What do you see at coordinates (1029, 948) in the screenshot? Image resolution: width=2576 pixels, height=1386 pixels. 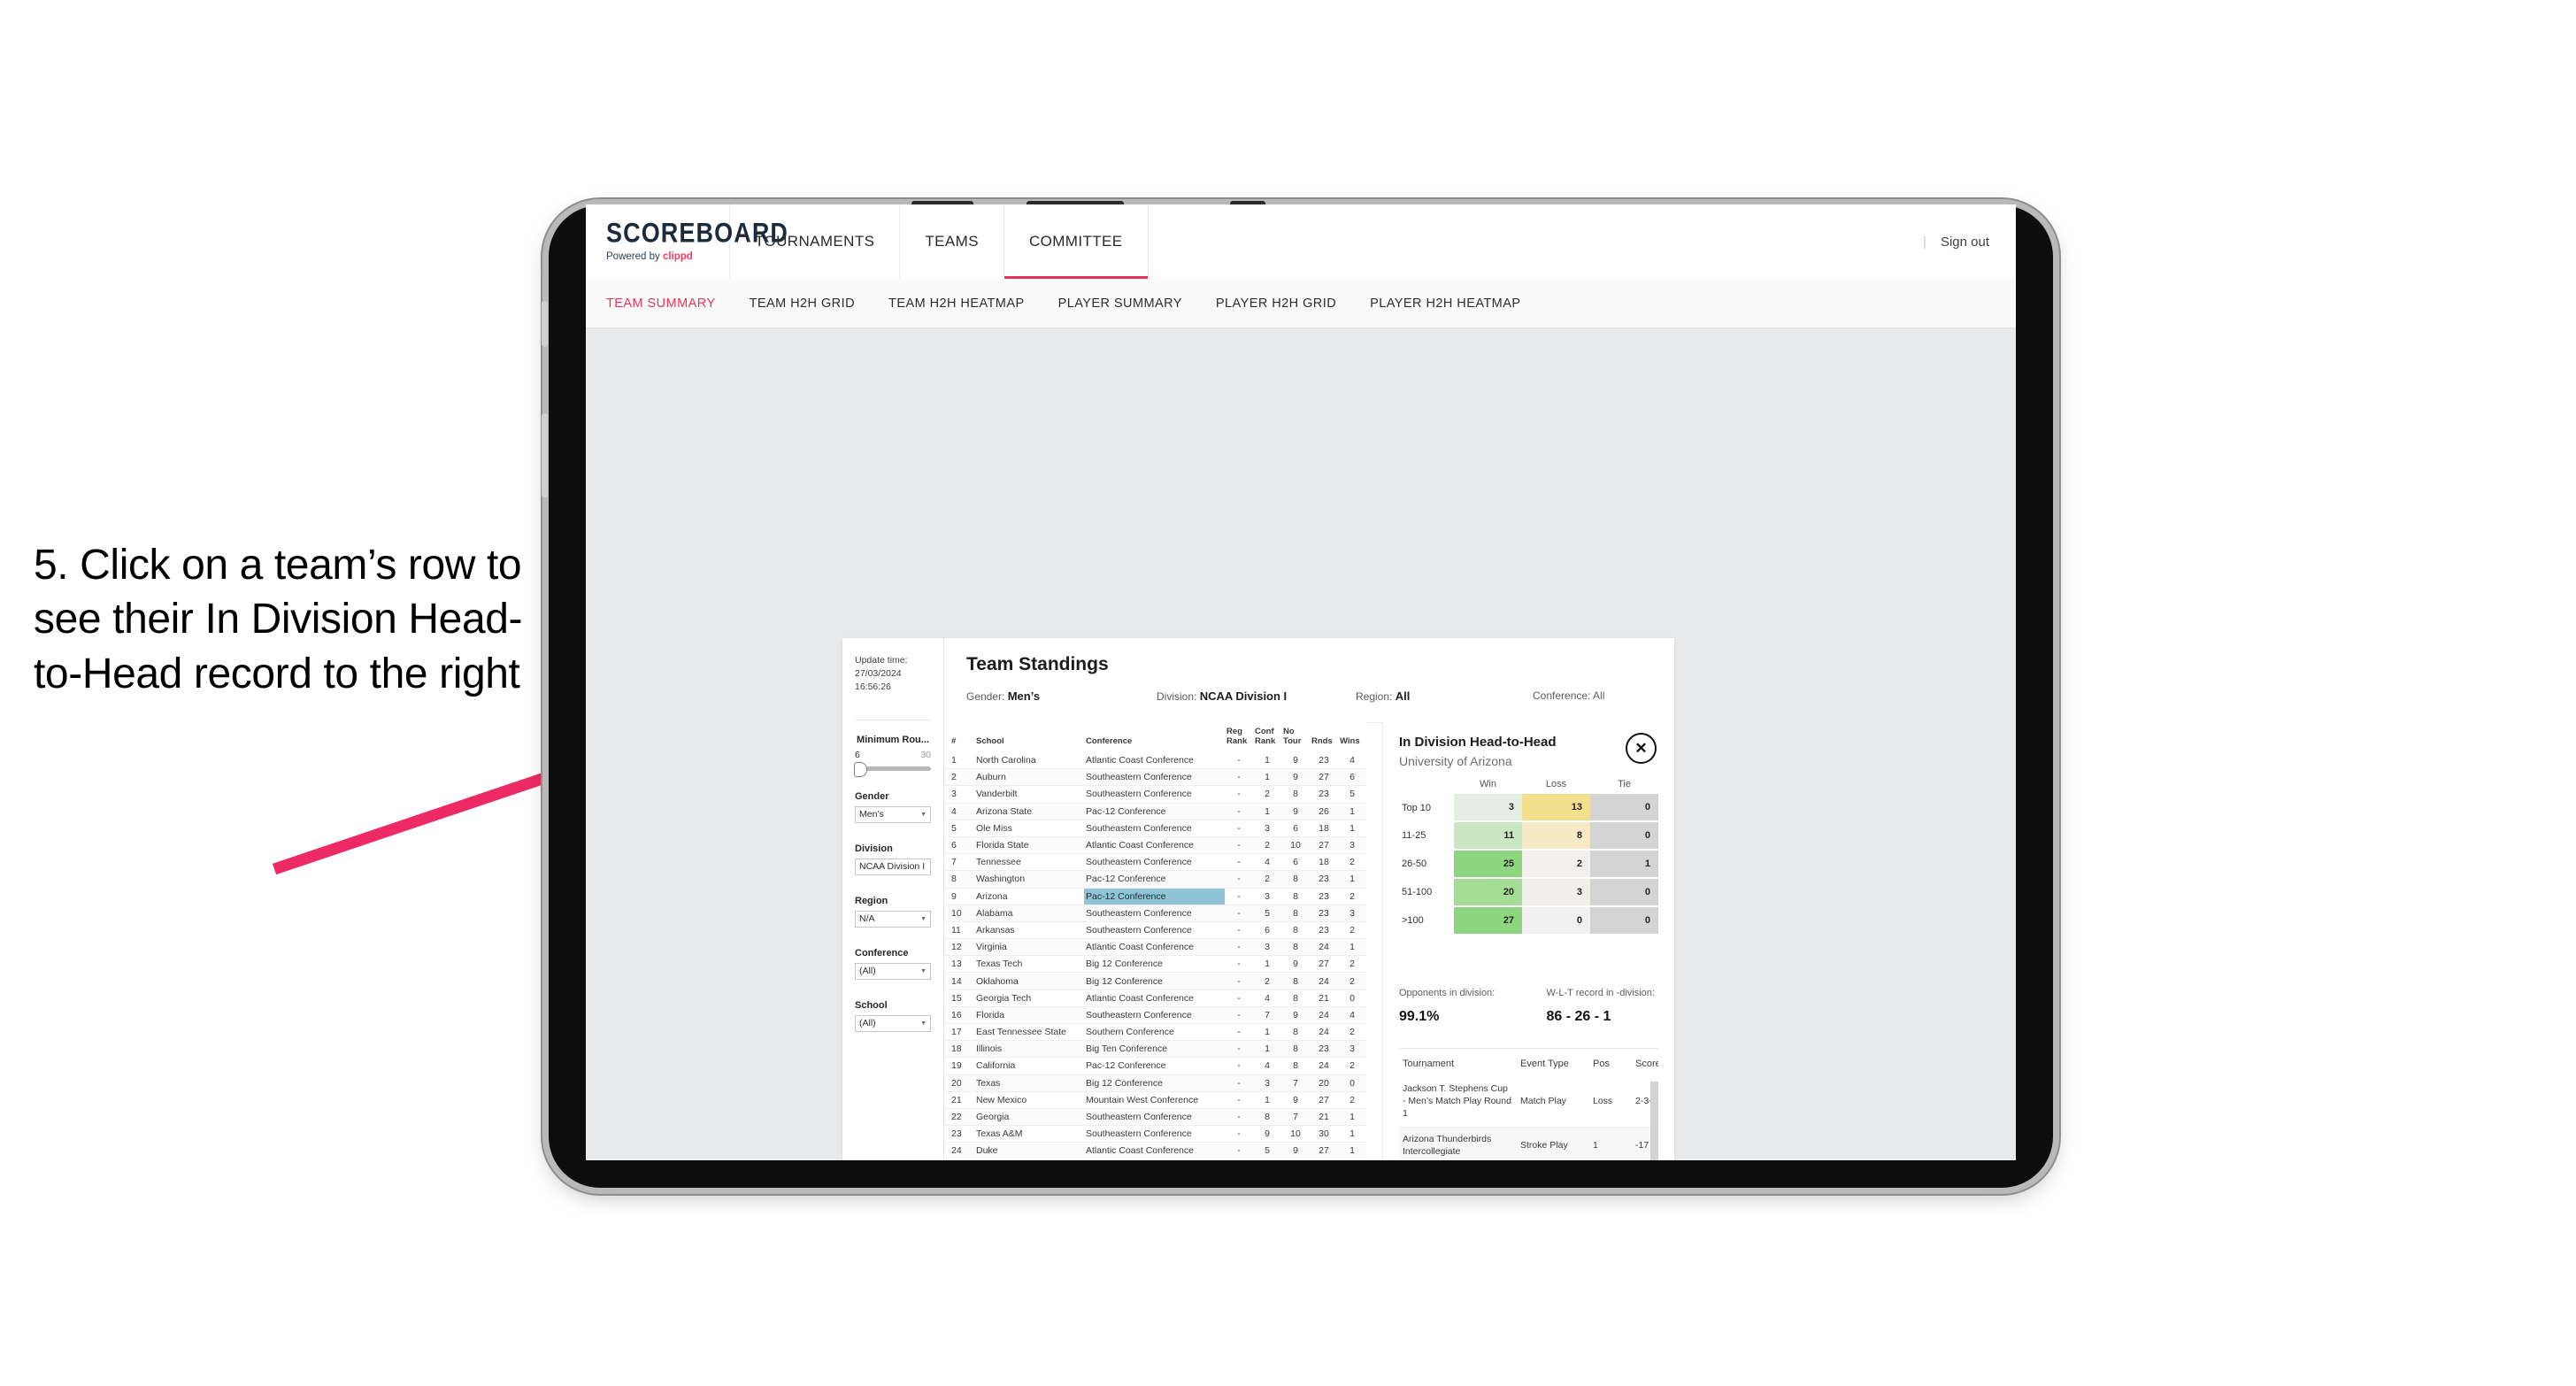 I see `cell-school: Virginia` at bounding box center [1029, 948].